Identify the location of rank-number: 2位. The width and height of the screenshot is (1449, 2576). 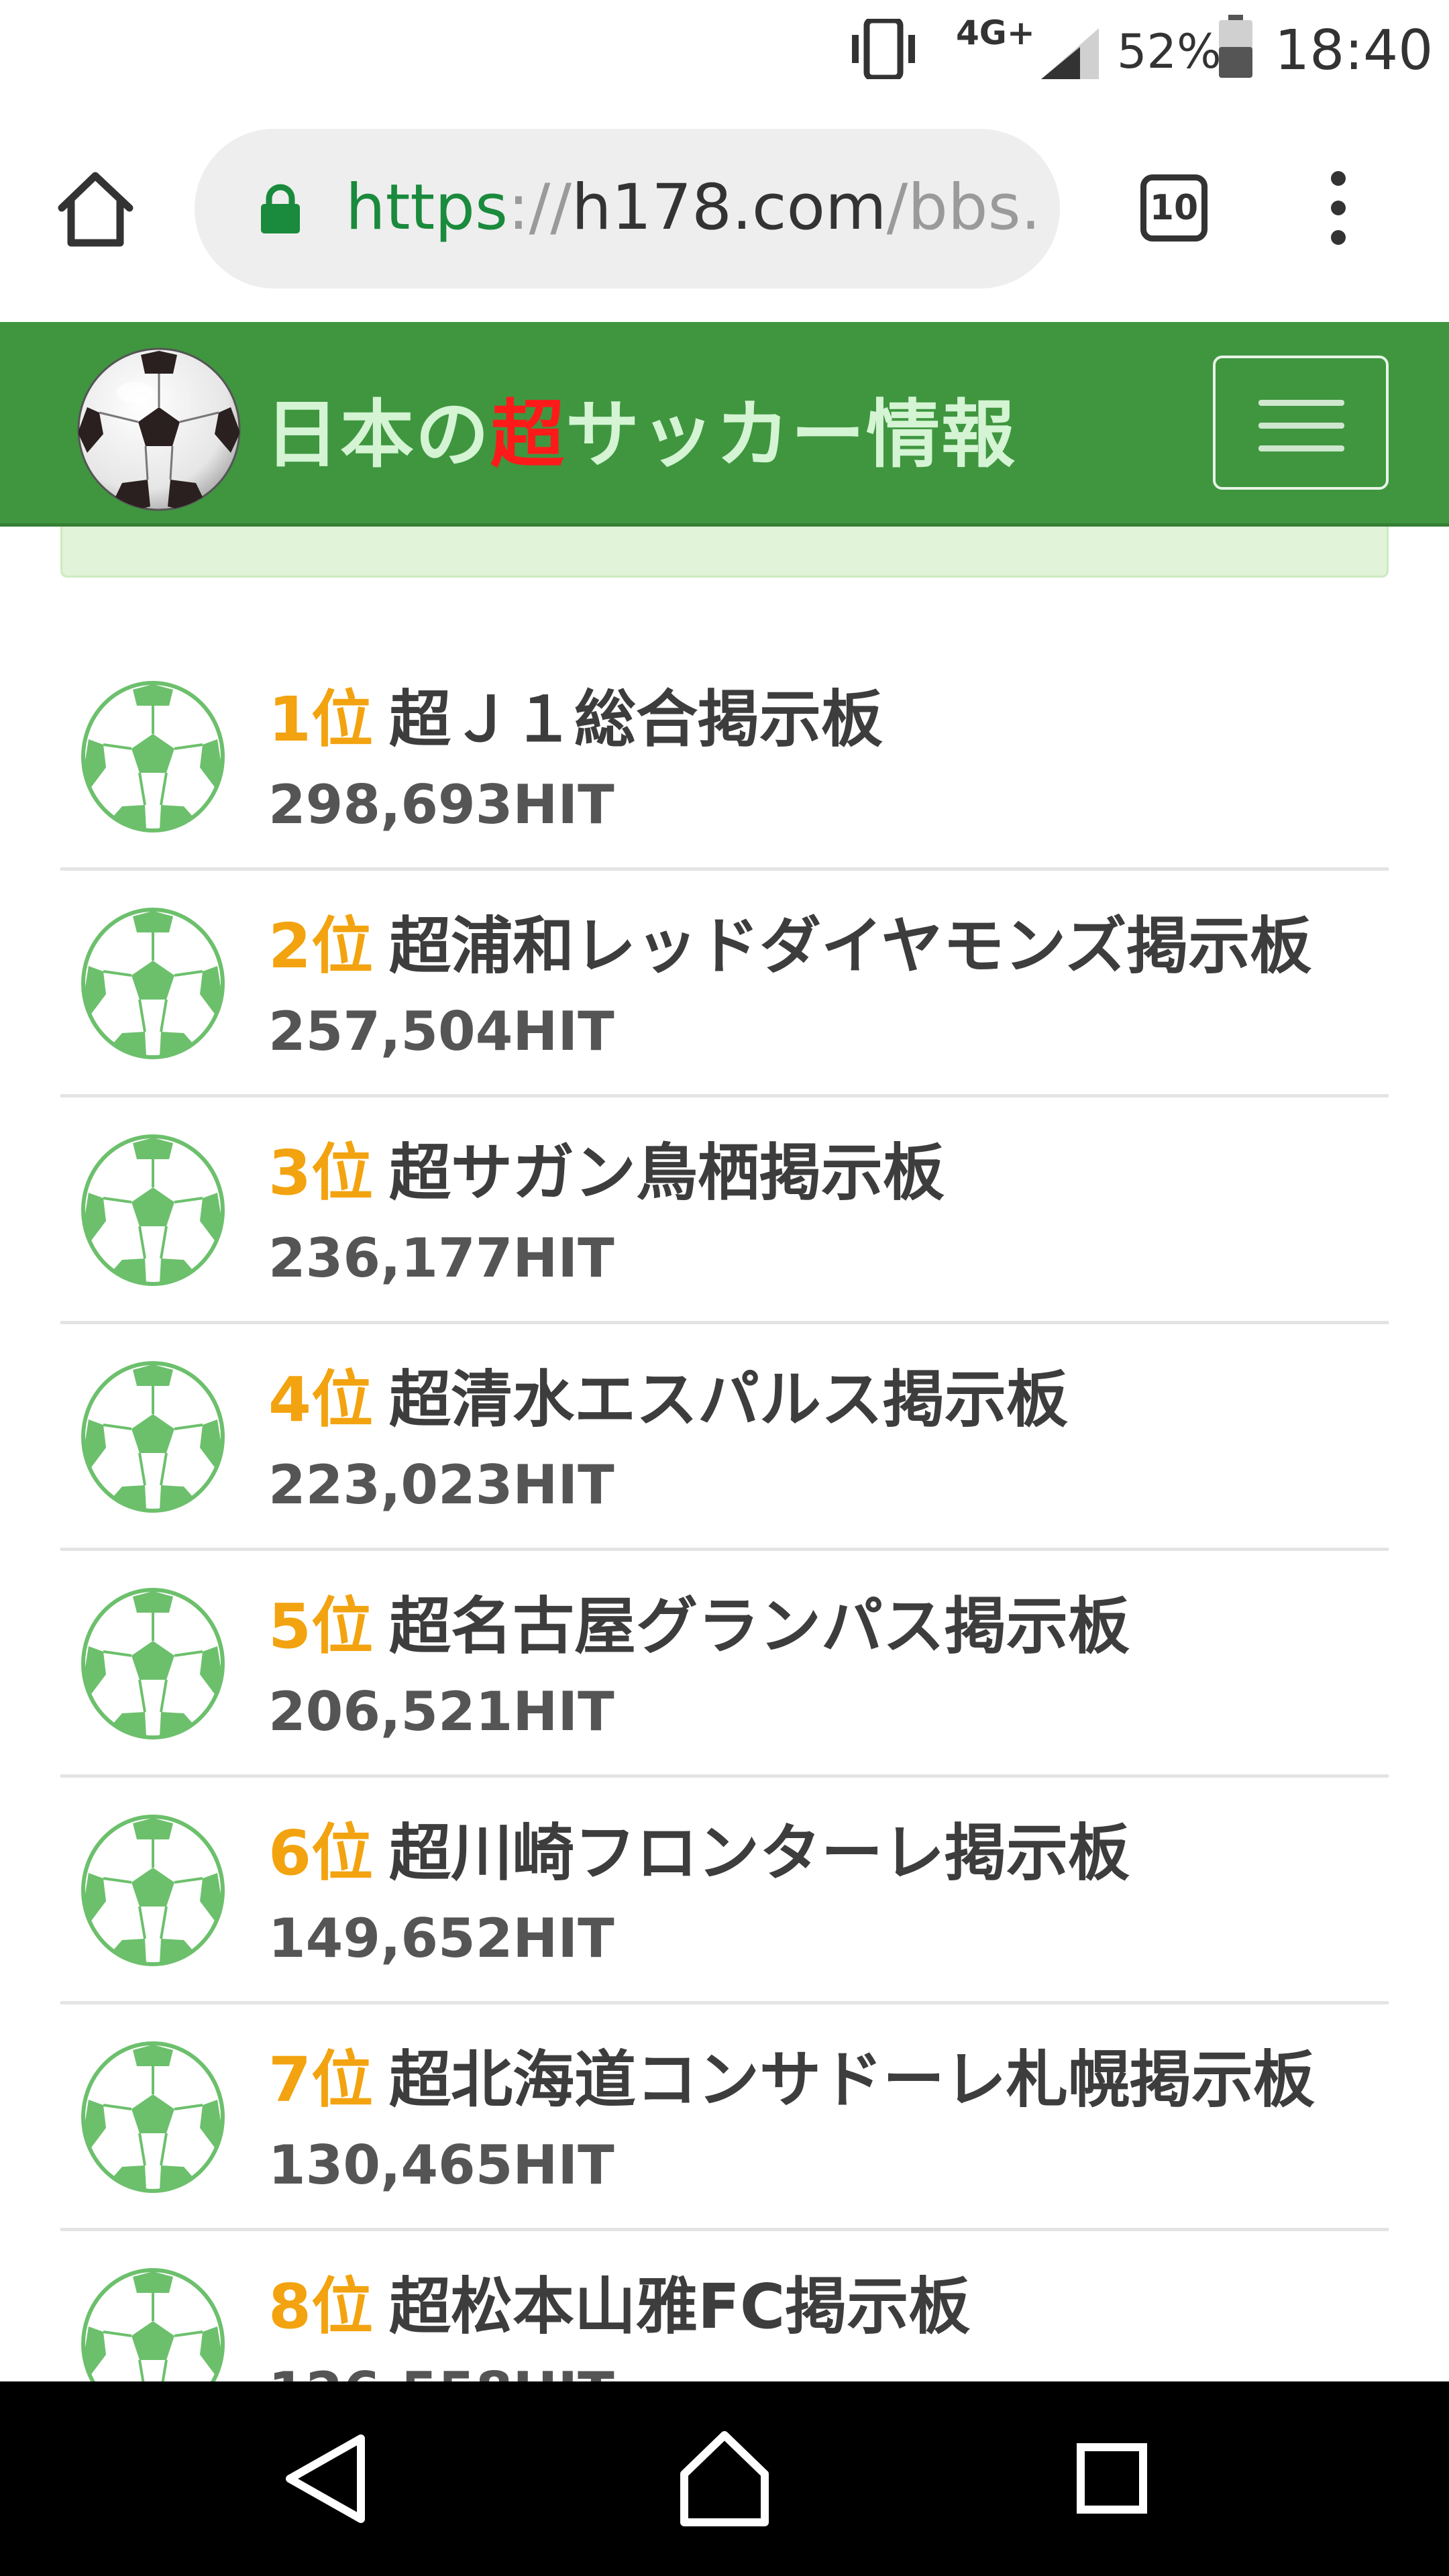
(321, 946).